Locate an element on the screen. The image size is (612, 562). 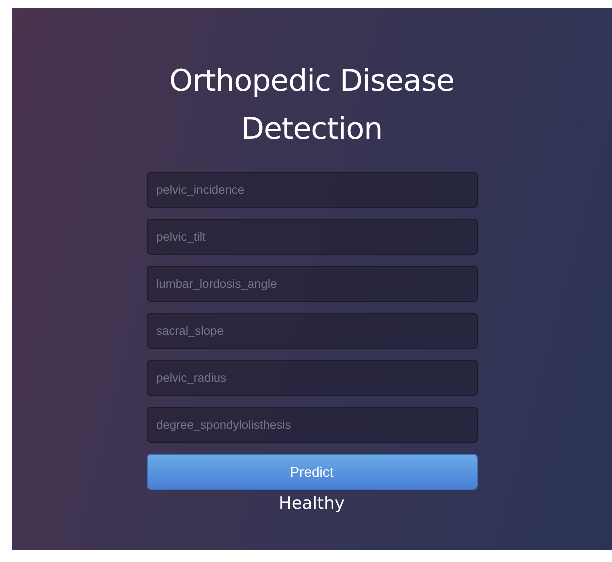
input-field: pelvic_tilt is located at coordinates (312, 237).